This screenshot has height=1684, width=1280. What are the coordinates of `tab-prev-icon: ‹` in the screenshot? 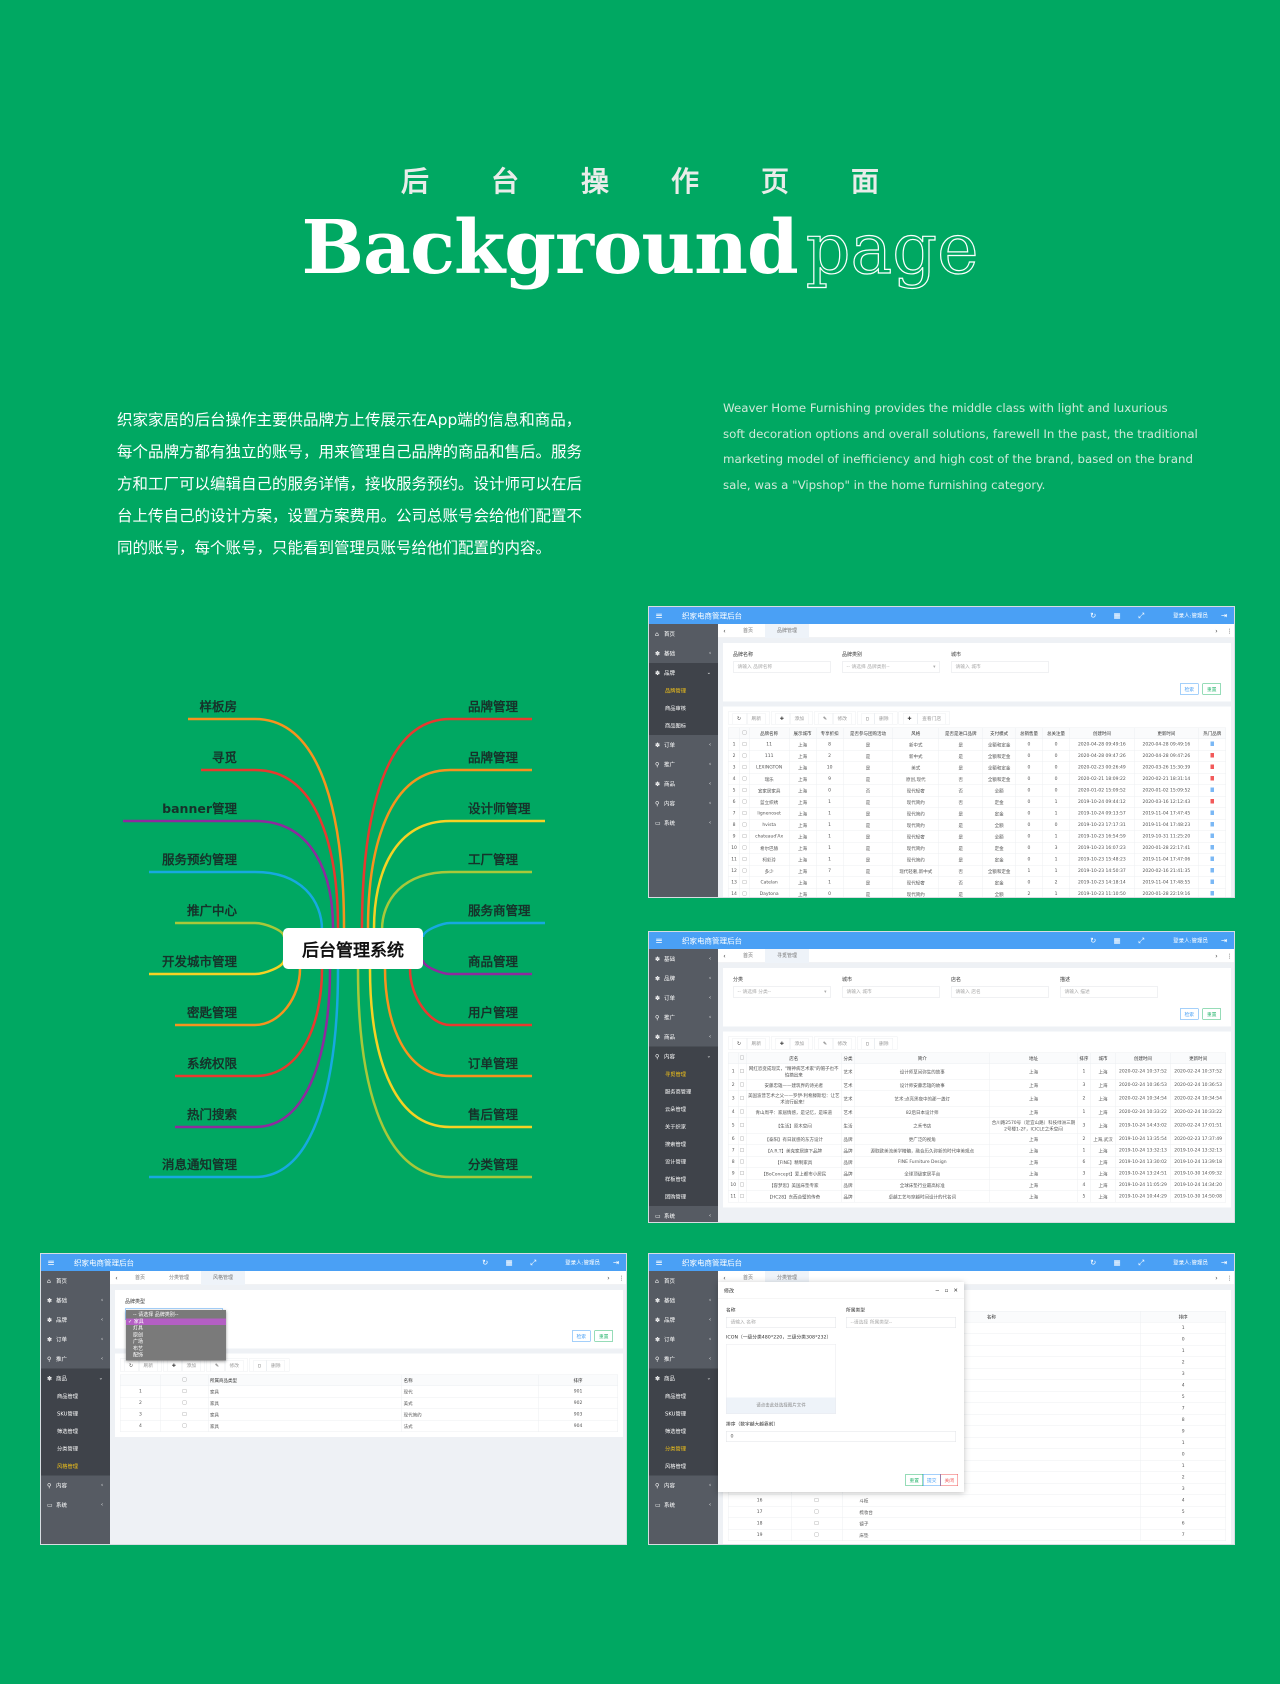 It's located at (724, 1277).